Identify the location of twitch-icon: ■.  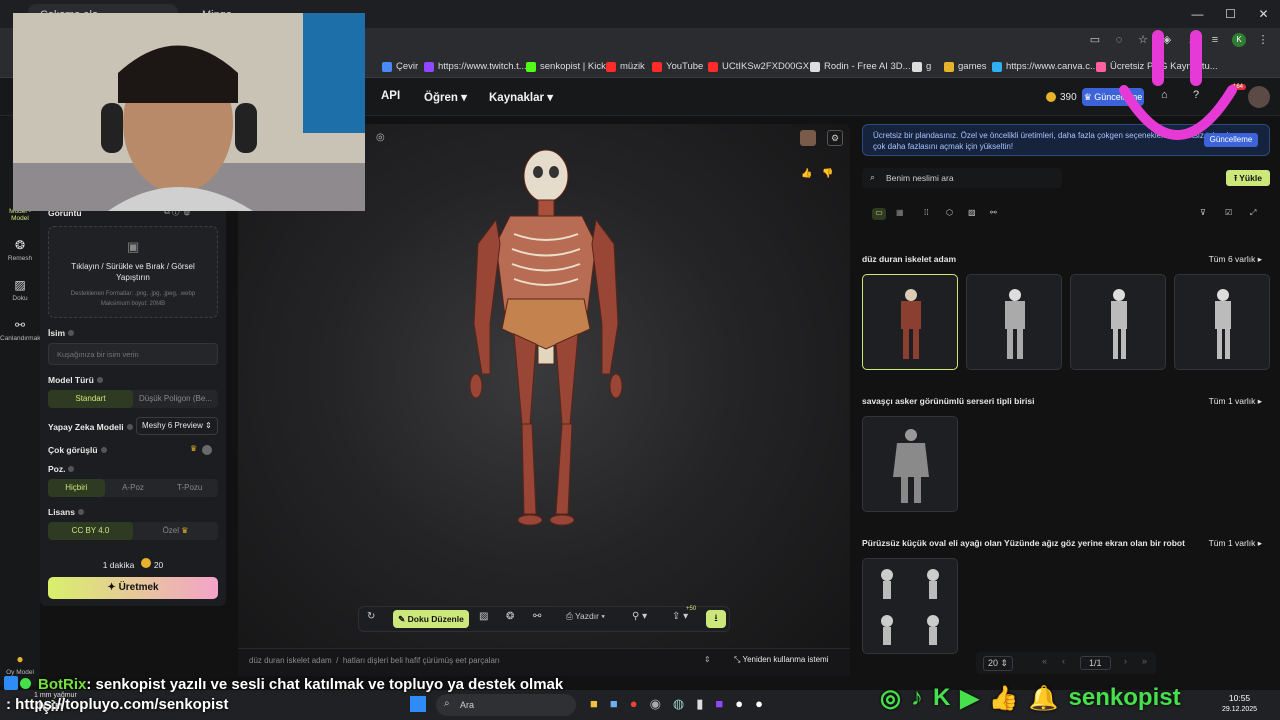
(719, 704).